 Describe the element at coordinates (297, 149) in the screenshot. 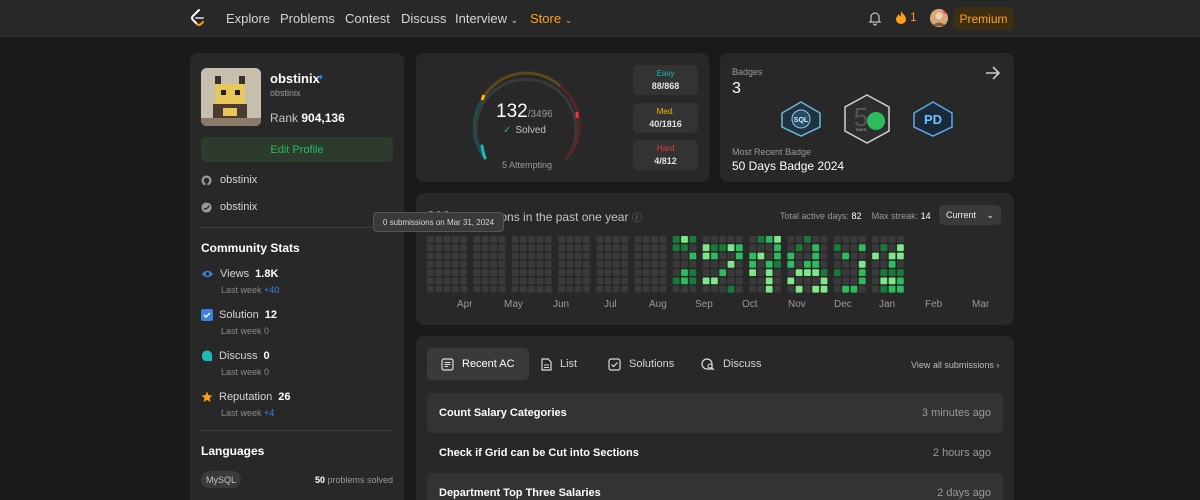

I see `edit-profile-button: Edit Profile` at that location.